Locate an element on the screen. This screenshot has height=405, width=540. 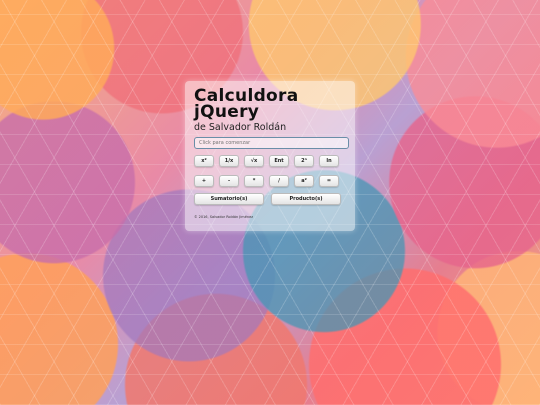
app-subtitle: de Salvador Roldán is located at coordinates (240, 127).